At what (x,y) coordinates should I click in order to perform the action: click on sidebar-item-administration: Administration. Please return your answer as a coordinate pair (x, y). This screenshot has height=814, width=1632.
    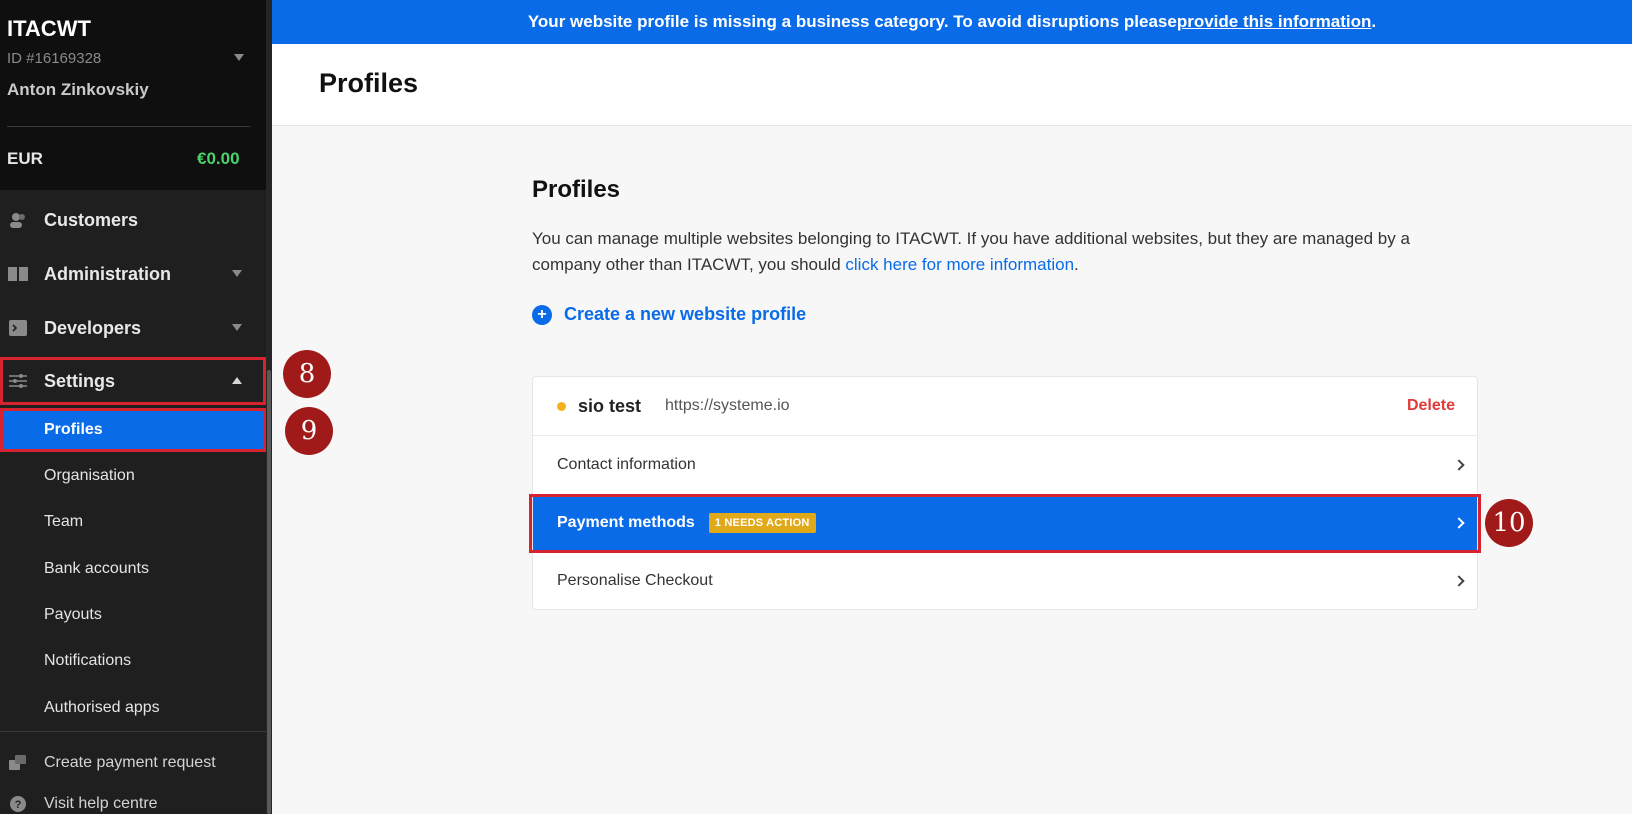
    Looking at the image, I should click on (133, 274).